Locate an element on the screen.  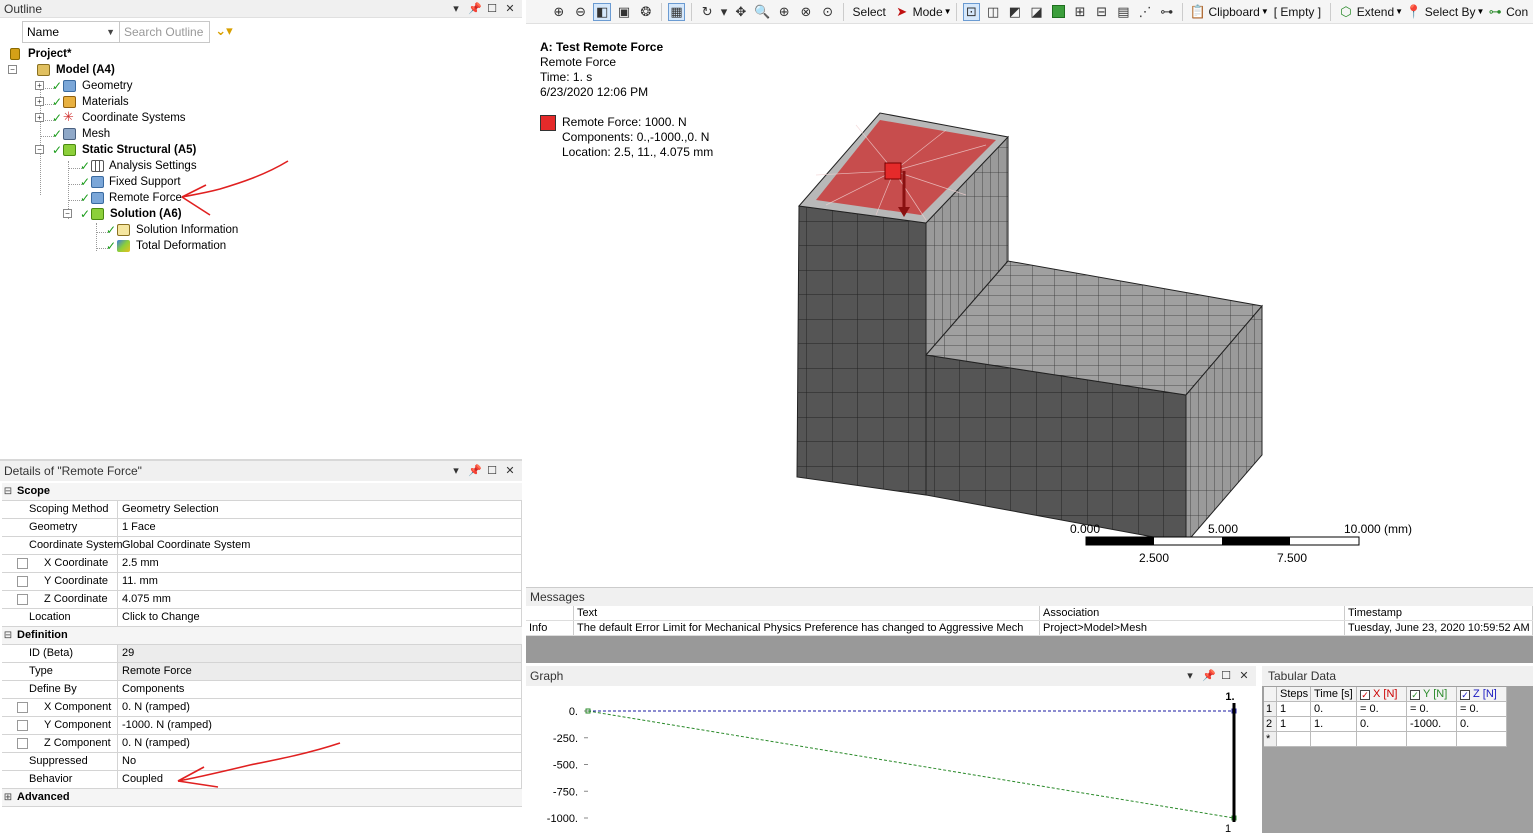
search-outline-input: Search Outline is located at coordinates (165, 32).